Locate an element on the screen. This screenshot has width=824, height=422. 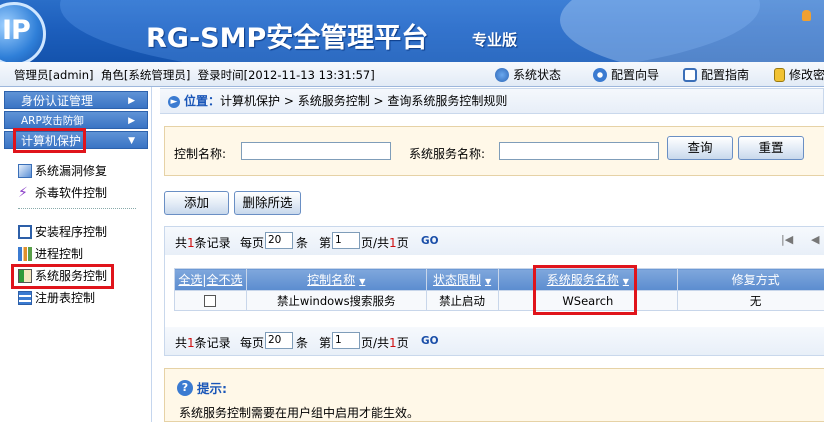
sidebar-item-label: 杀毒软件控制 is located at coordinates (71, 193).